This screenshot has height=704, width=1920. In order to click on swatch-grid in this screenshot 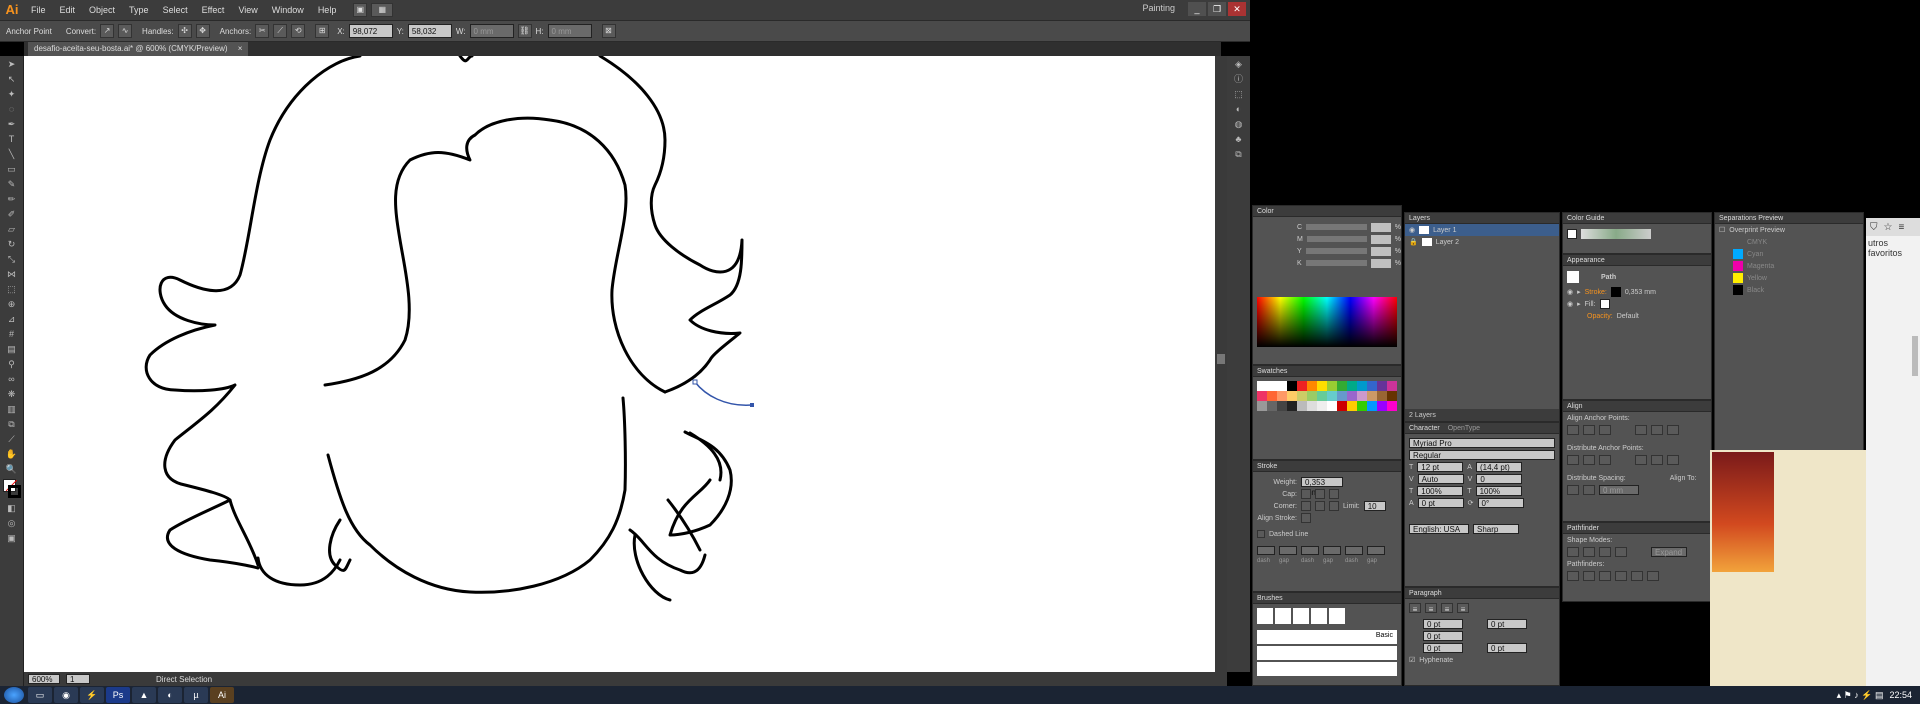, I will do `click(1327, 396)`.